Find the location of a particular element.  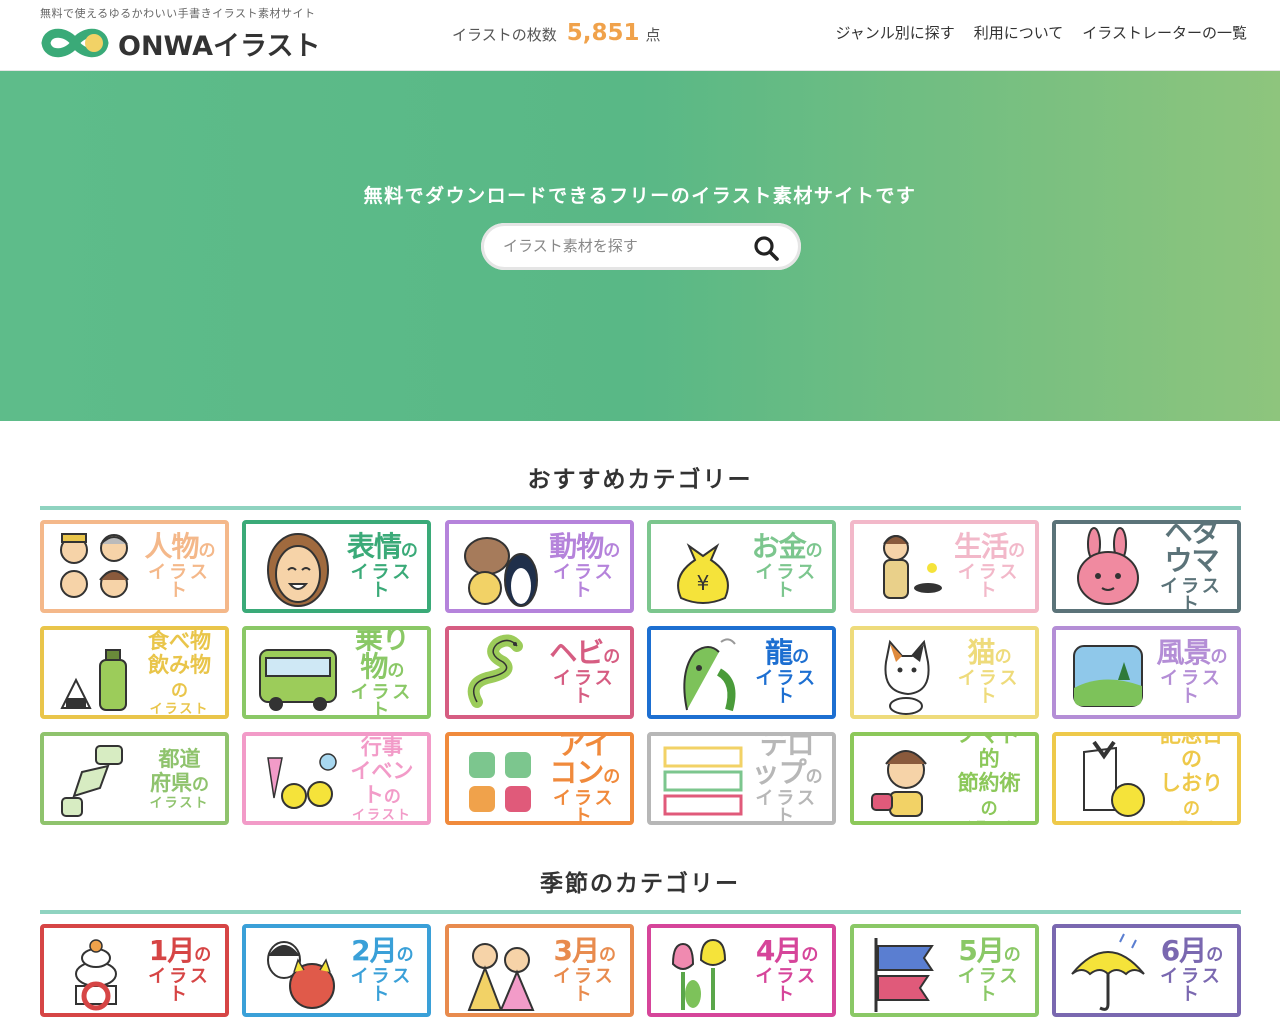

category-card: 風景の イラスト is located at coordinates (1146, 672).